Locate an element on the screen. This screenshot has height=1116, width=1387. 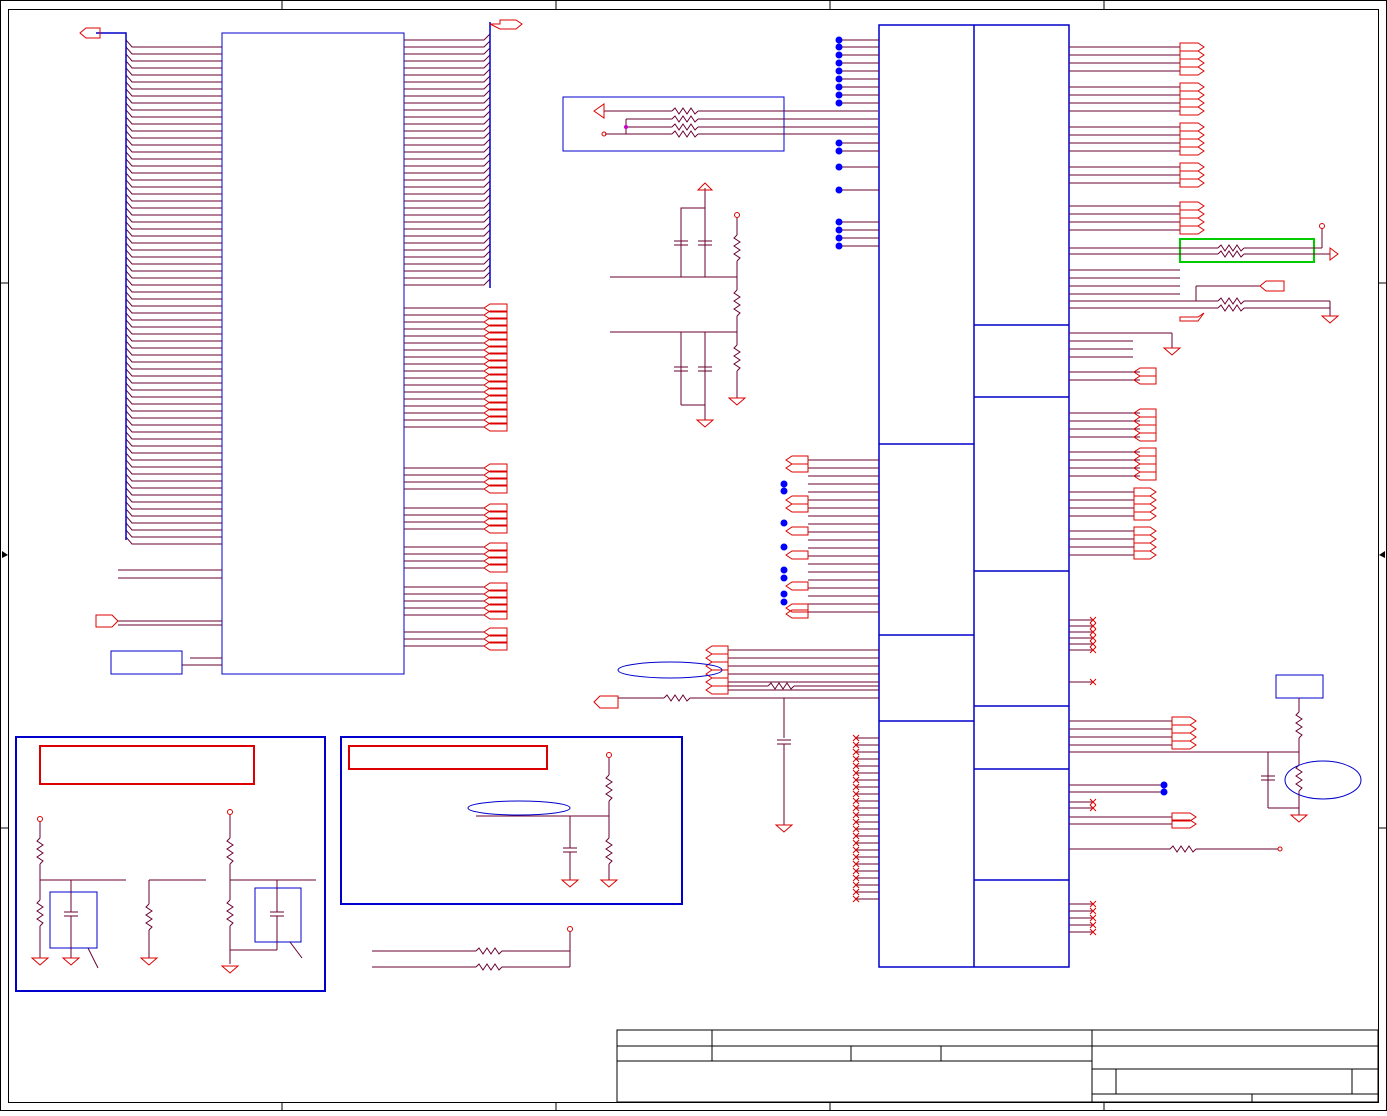
callout-ellipse is located at coordinates (670, 670).